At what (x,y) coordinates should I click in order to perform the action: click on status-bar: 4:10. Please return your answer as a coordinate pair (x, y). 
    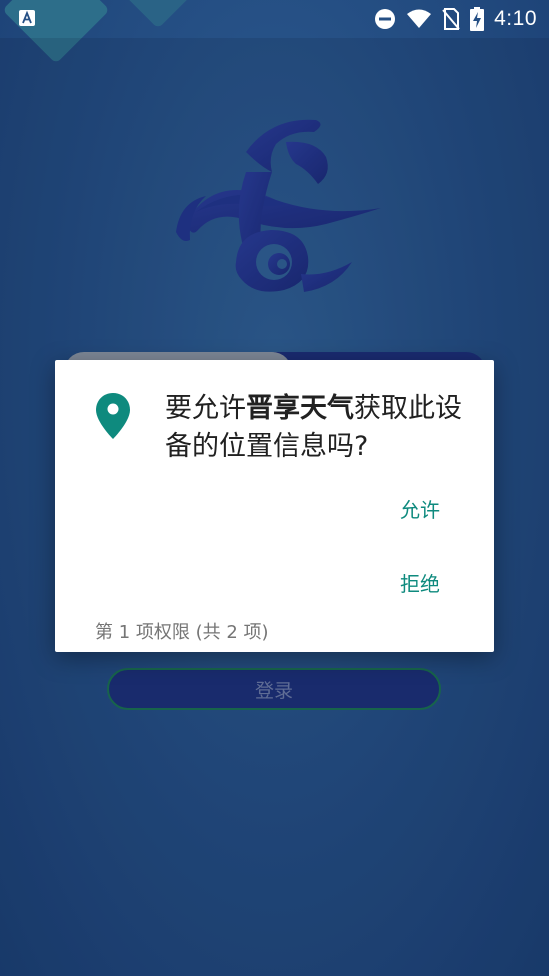
    Looking at the image, I should click on (274, 19).